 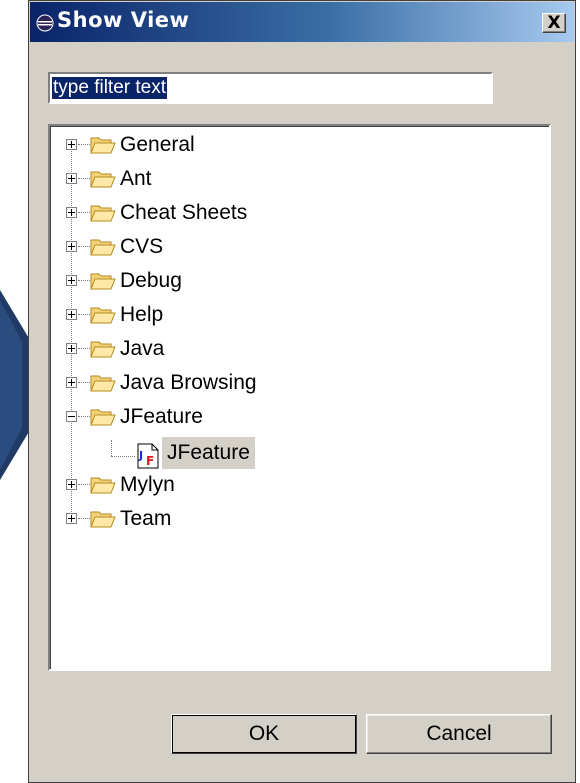 I want to click on close-icon: X, so click(x=554, y=23).